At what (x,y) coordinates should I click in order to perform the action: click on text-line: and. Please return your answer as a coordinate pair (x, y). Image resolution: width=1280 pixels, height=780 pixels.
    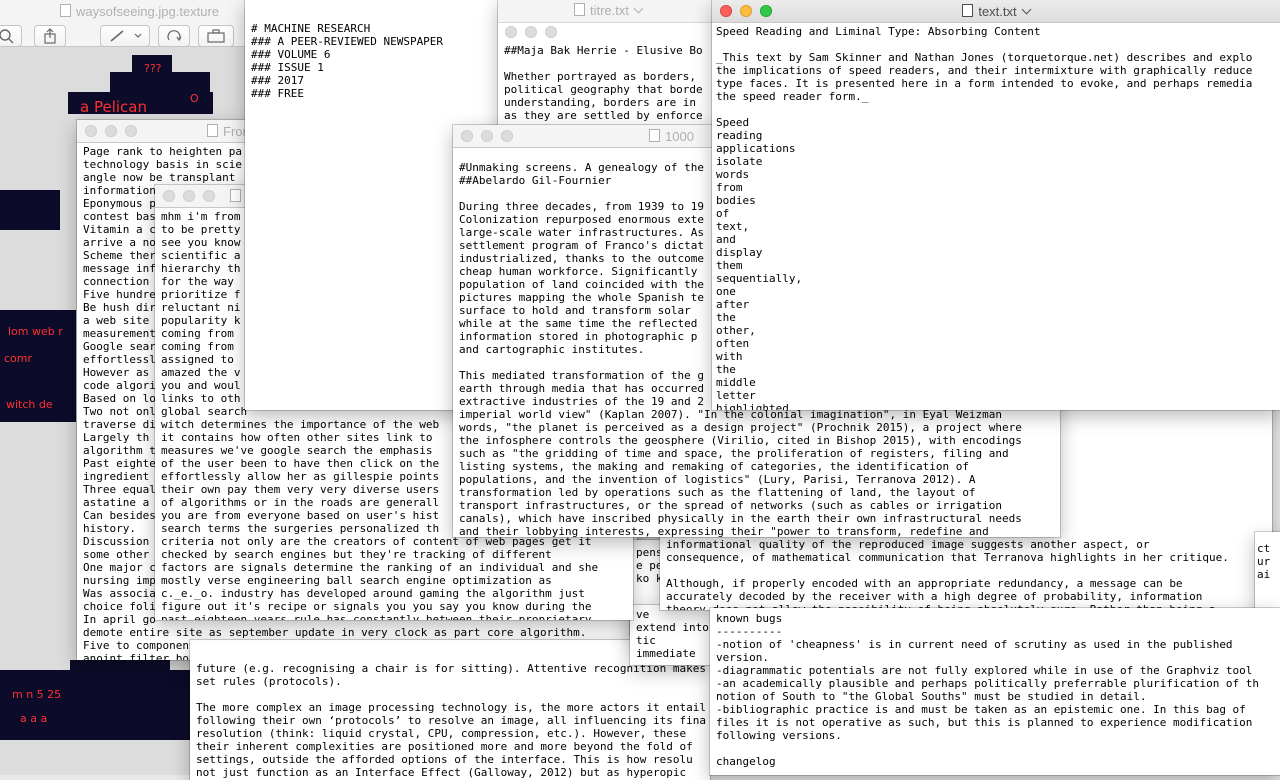
    Looking at the image, I should click on (726, 239).